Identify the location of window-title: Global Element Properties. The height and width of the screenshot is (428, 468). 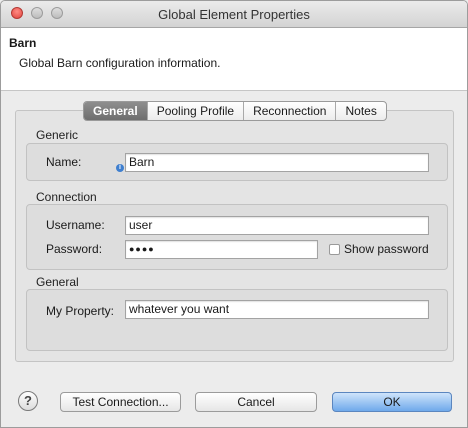
(234, 14).